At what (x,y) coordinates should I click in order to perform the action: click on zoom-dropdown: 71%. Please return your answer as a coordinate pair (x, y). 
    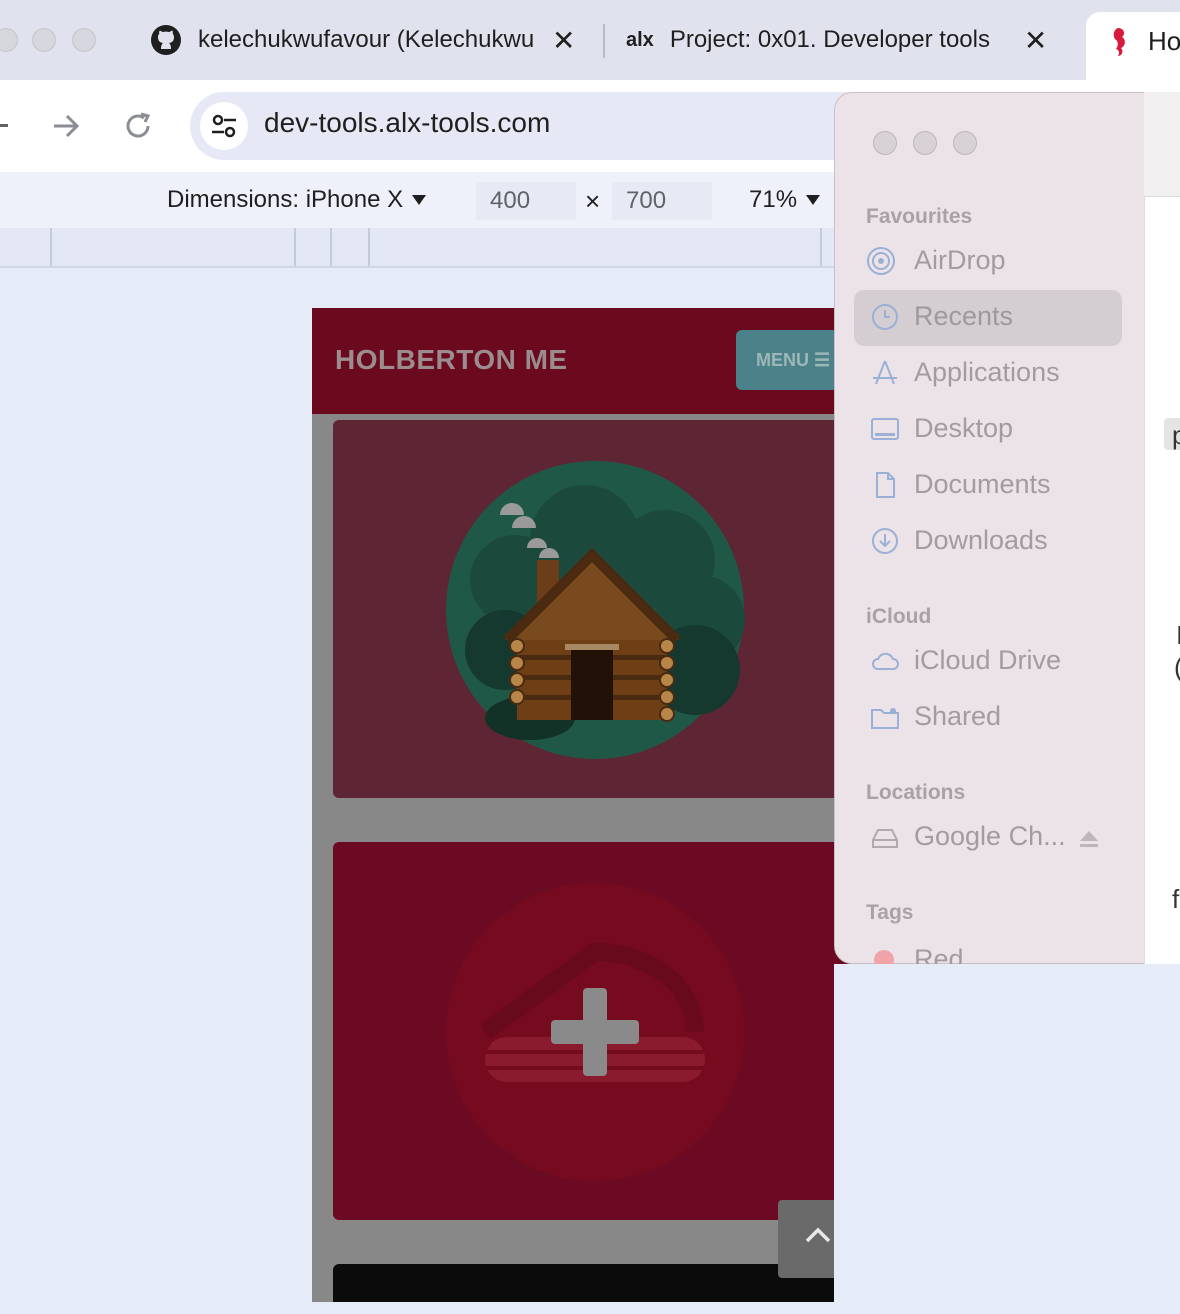
    Looking at the image, I should click on (785, 200).